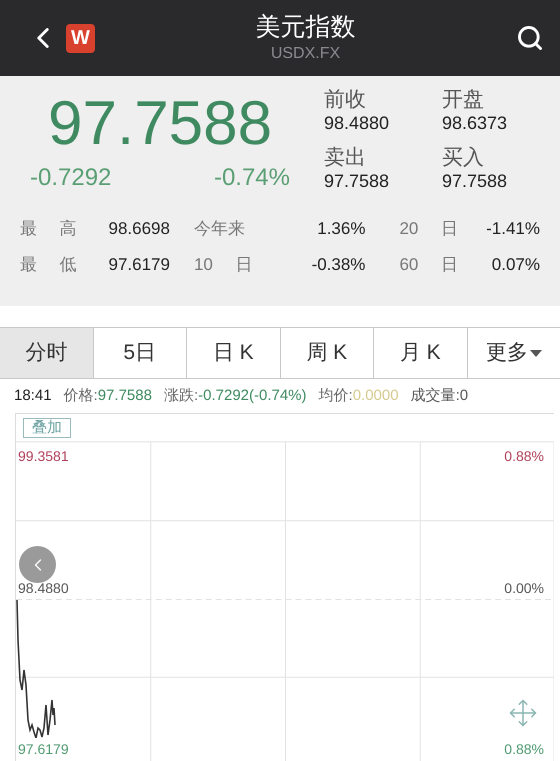  Describe the element at coordinates (439, 396) in the screenshot. I see `info-text: 成交量:0` at that location.